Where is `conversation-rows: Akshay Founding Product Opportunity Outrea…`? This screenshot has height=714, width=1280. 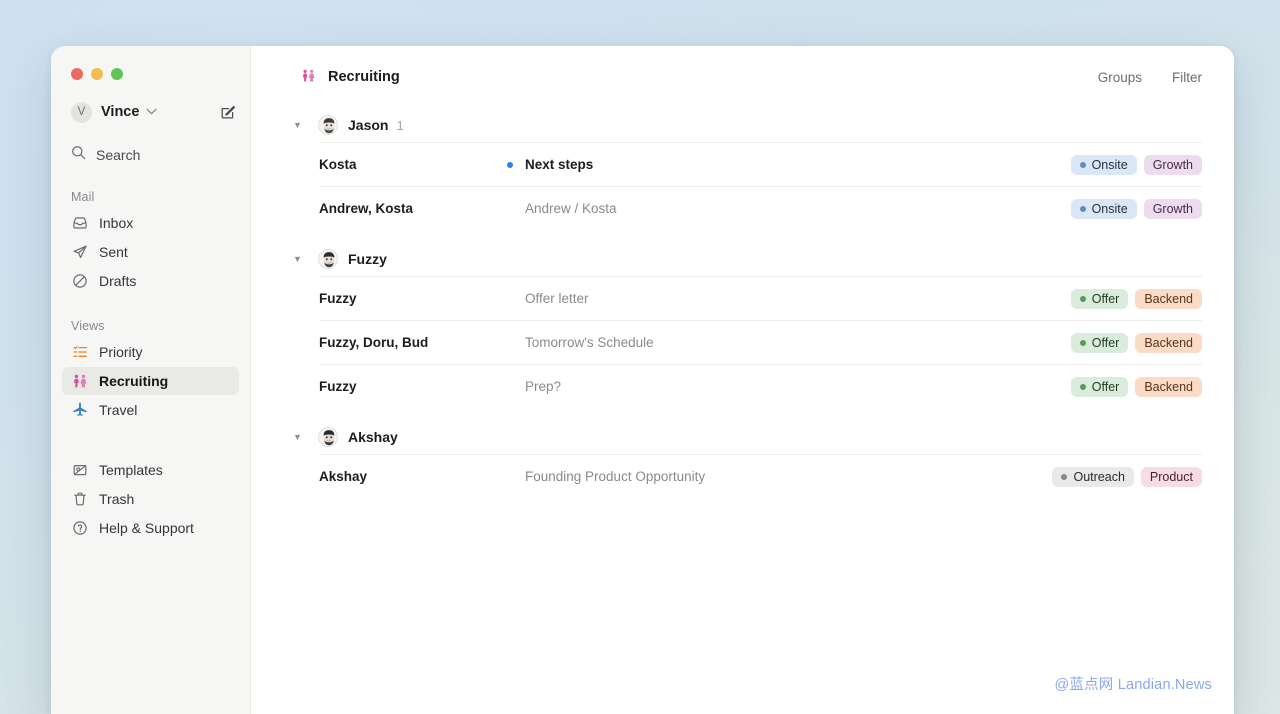 conversation-rows: Akshay Founding Product Opportunity Outrea… is located at coordinates (742, 476).